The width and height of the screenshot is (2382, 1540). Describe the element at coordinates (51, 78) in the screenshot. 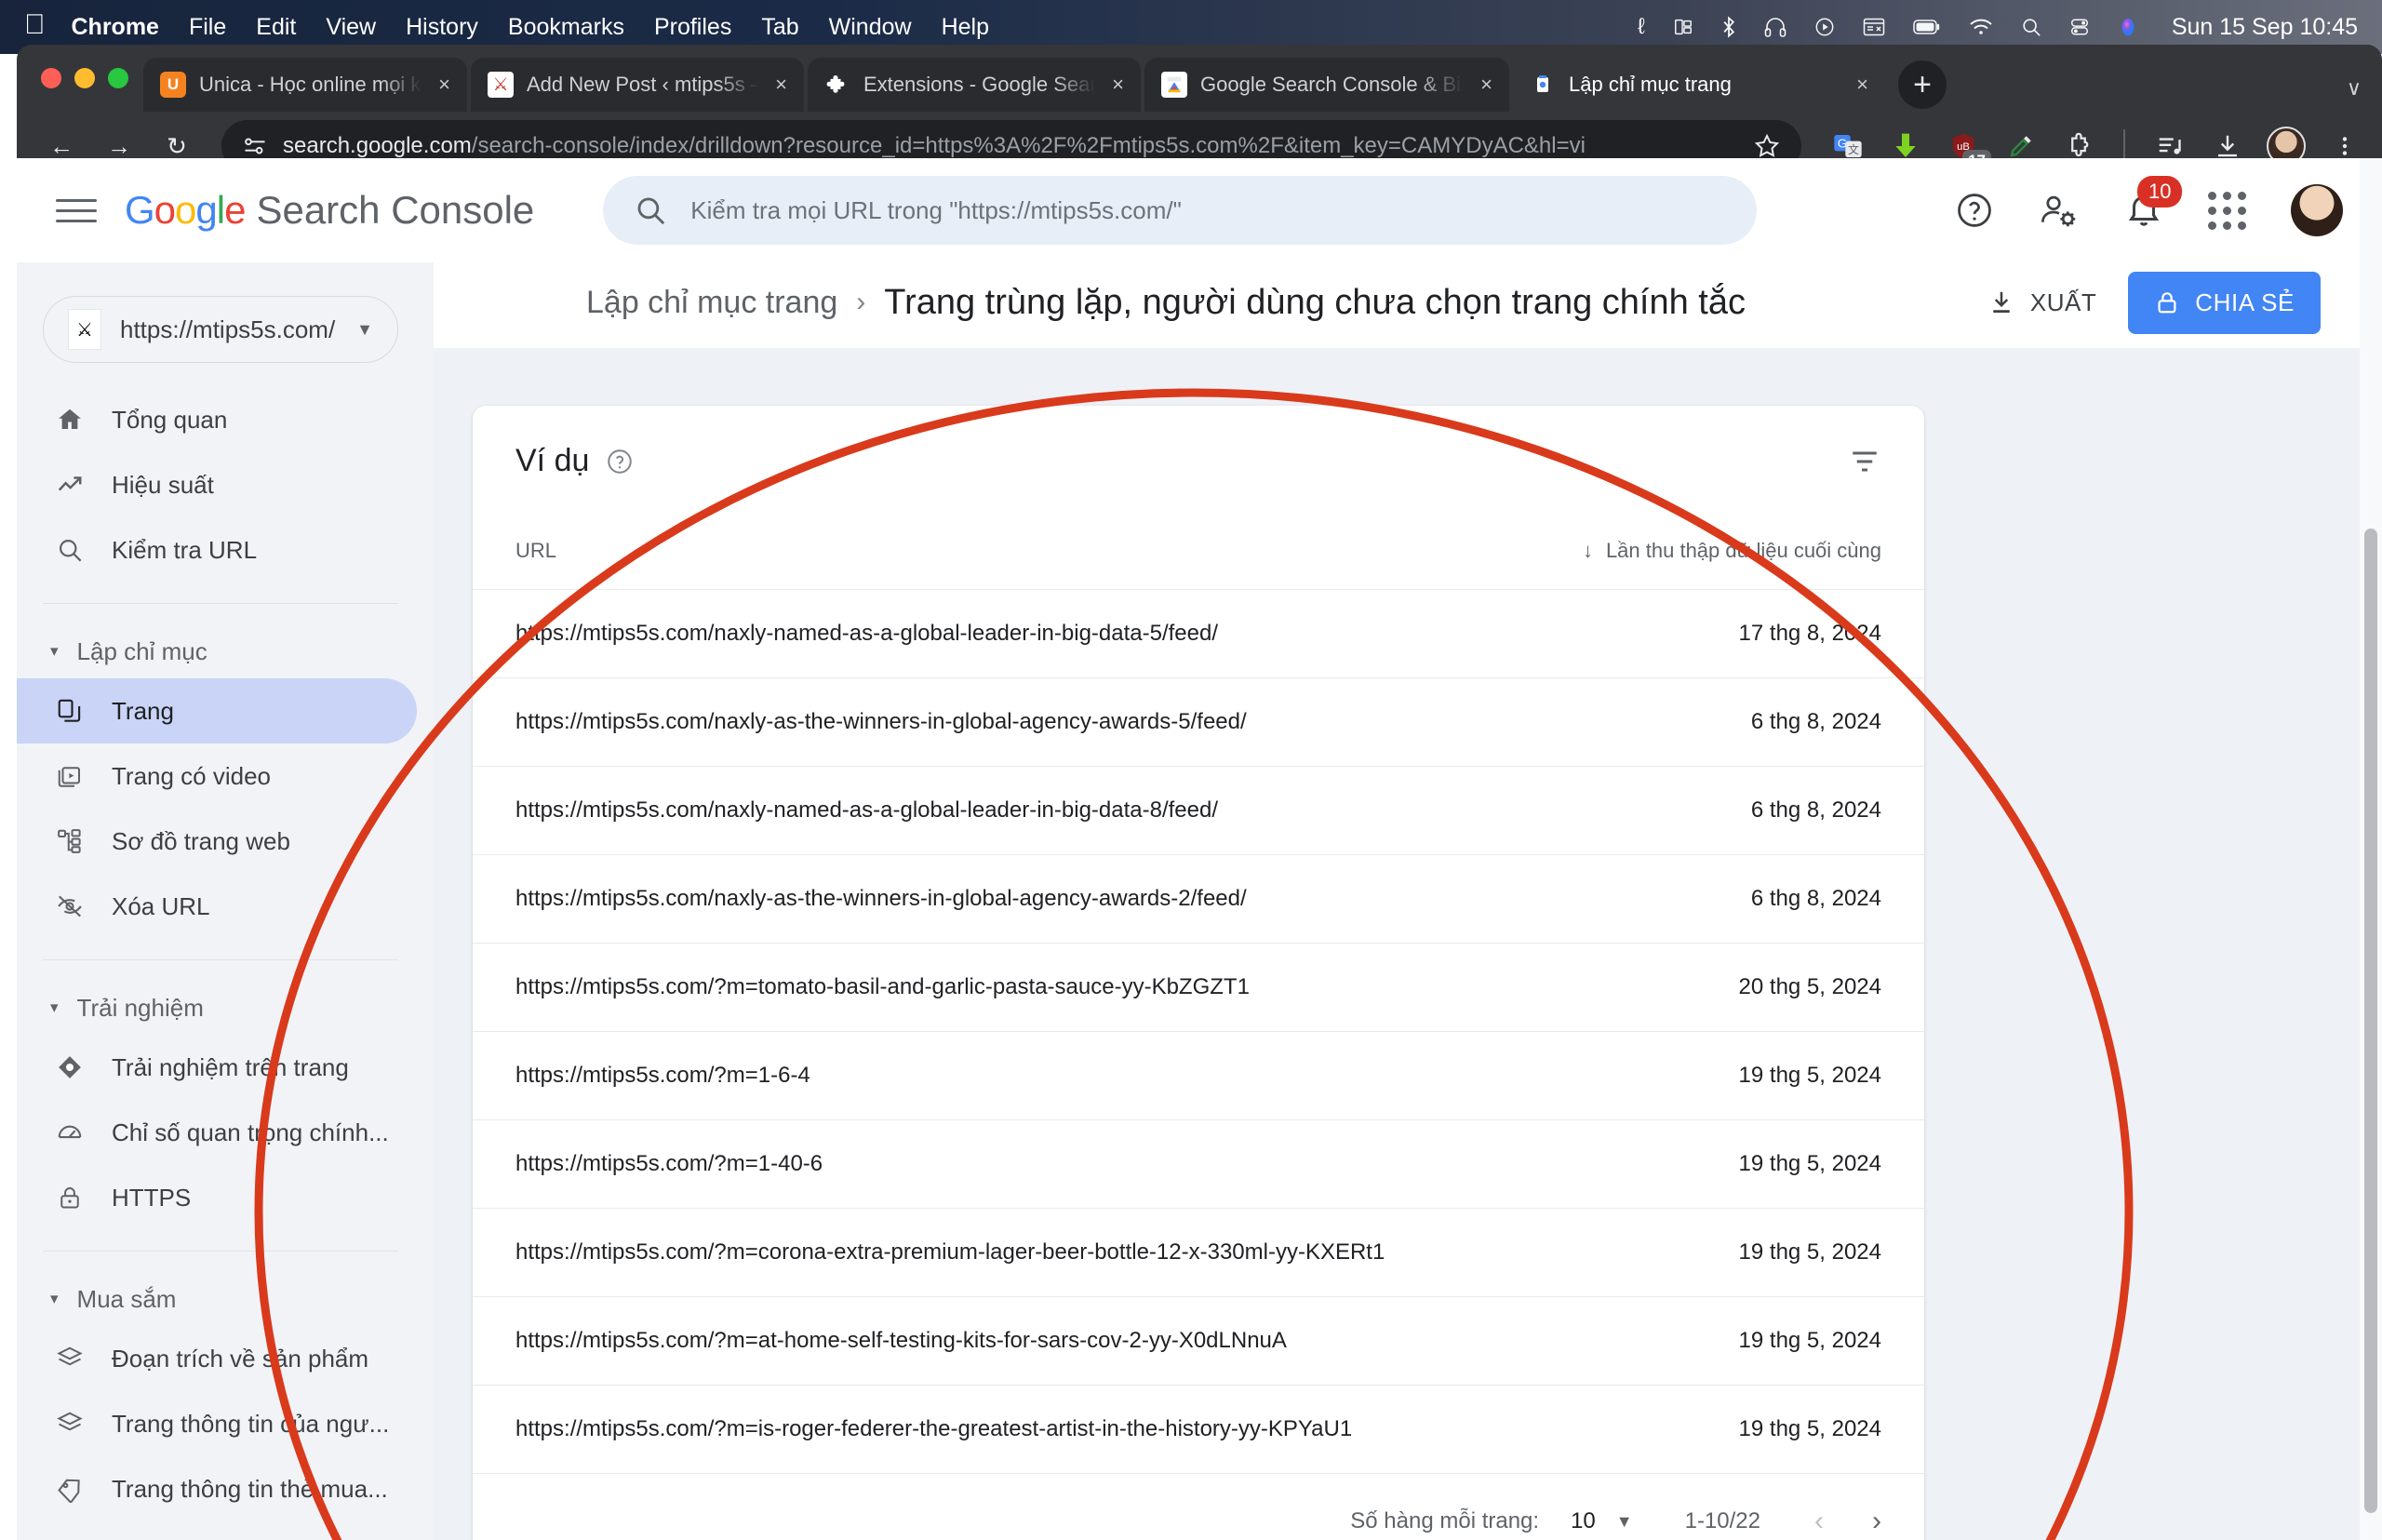

I see `close-window-button` at that location.